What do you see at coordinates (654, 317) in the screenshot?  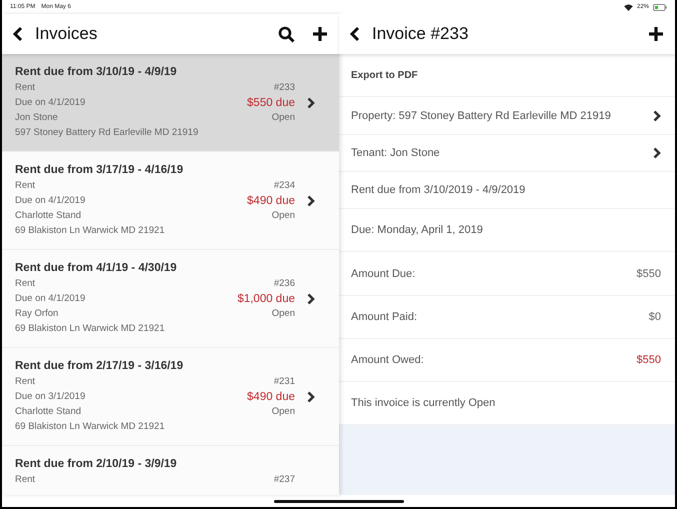 I see `amount-value: $0` at bounding box center [654, 317].